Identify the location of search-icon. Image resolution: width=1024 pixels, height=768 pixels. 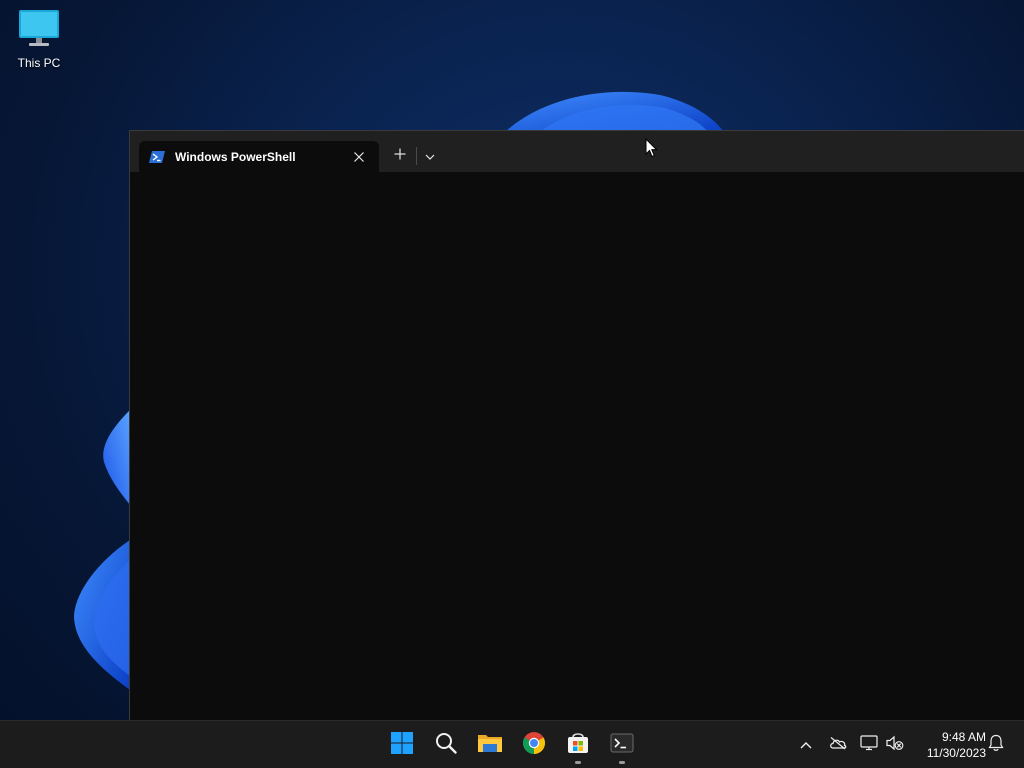
(446, 745).